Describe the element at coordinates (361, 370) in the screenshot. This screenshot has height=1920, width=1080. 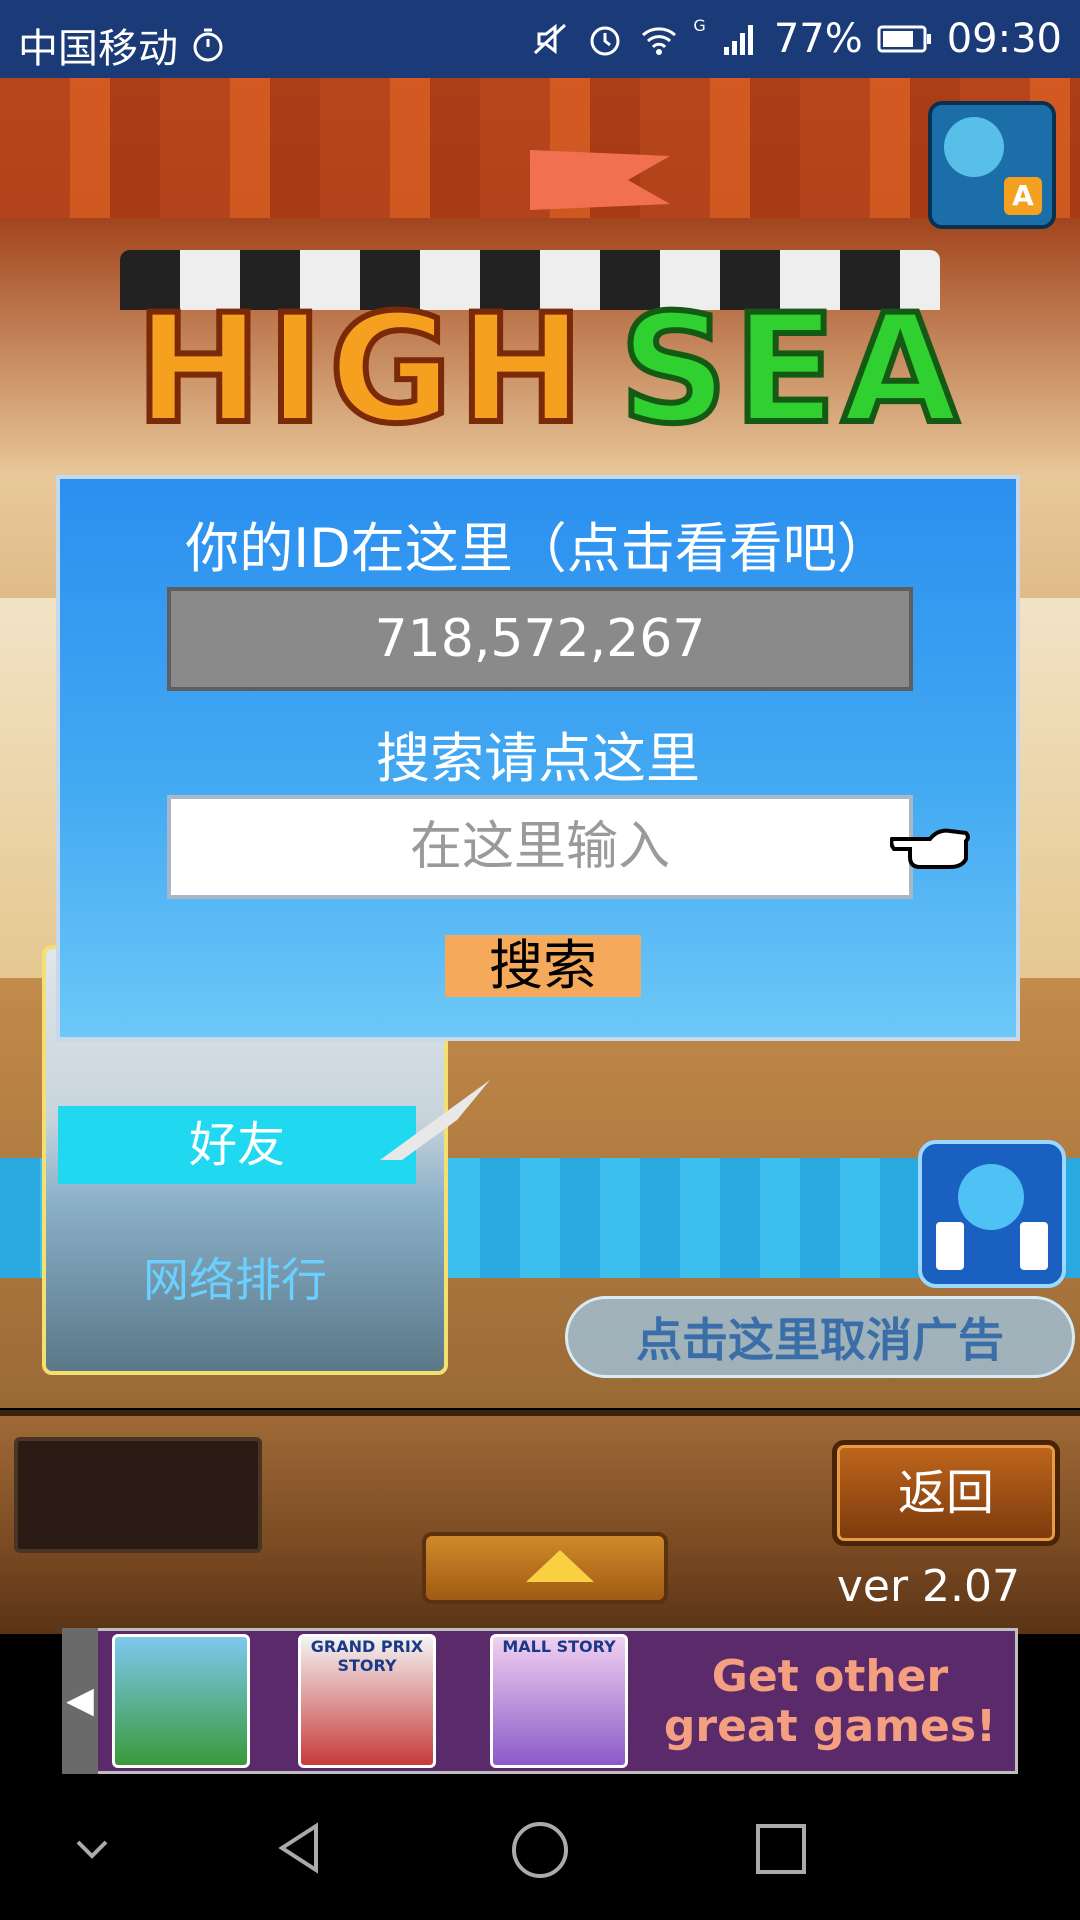
I see `logo-word-high: HIGH` at that location.